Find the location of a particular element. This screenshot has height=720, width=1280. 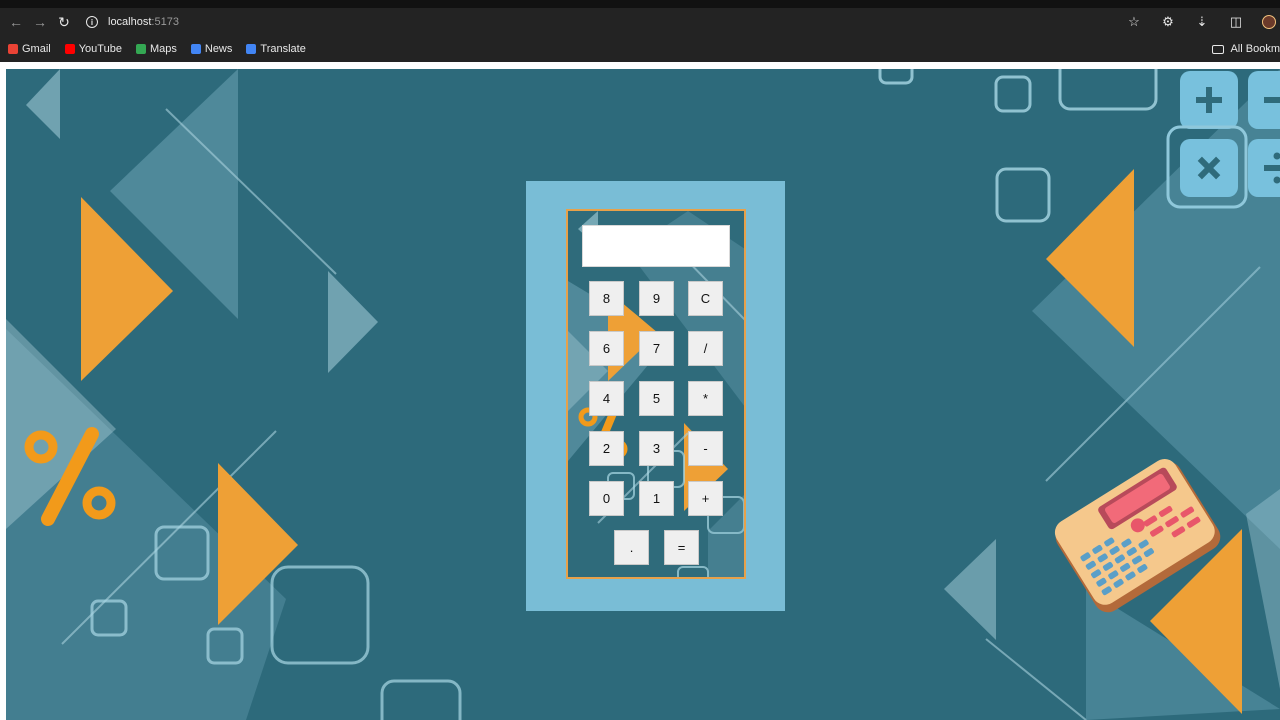

tab-strip is located at coordinates (640, 4).